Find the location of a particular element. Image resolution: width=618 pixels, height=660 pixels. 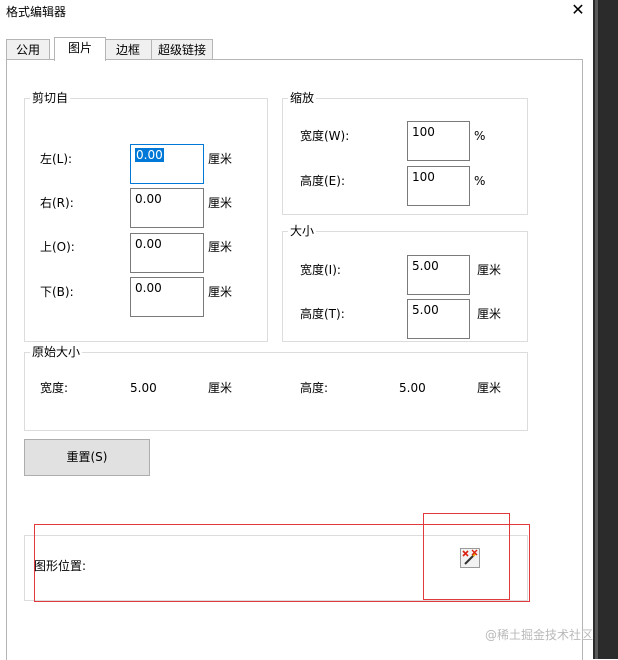

crop-left-label: 左(L): is located at coordinates (56, 159).